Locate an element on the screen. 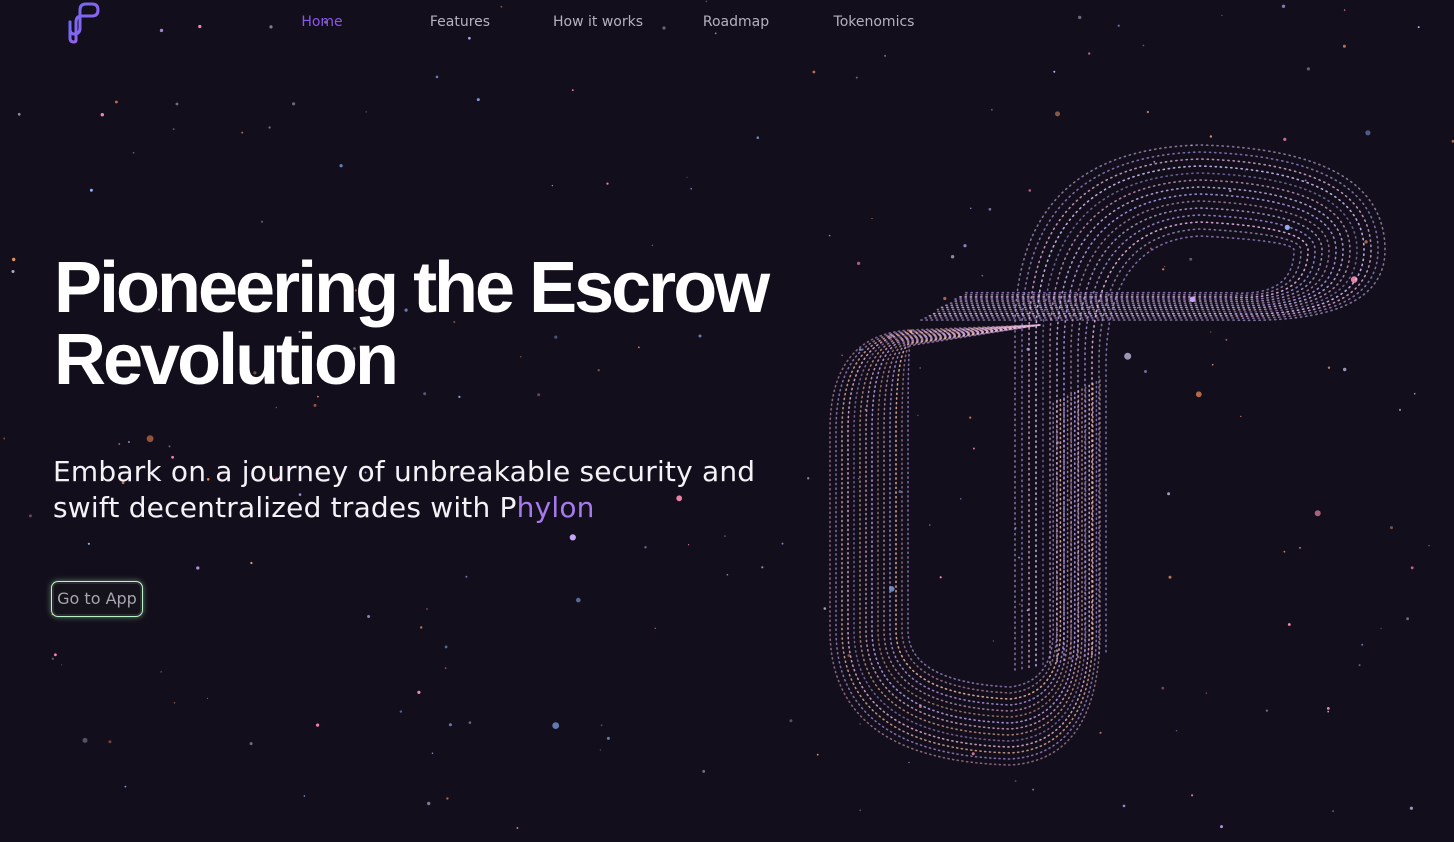 This screenshot has height=842, width=1454. hero-title-line1: Pioneering the Escrow is located at coordinates (412, 288).